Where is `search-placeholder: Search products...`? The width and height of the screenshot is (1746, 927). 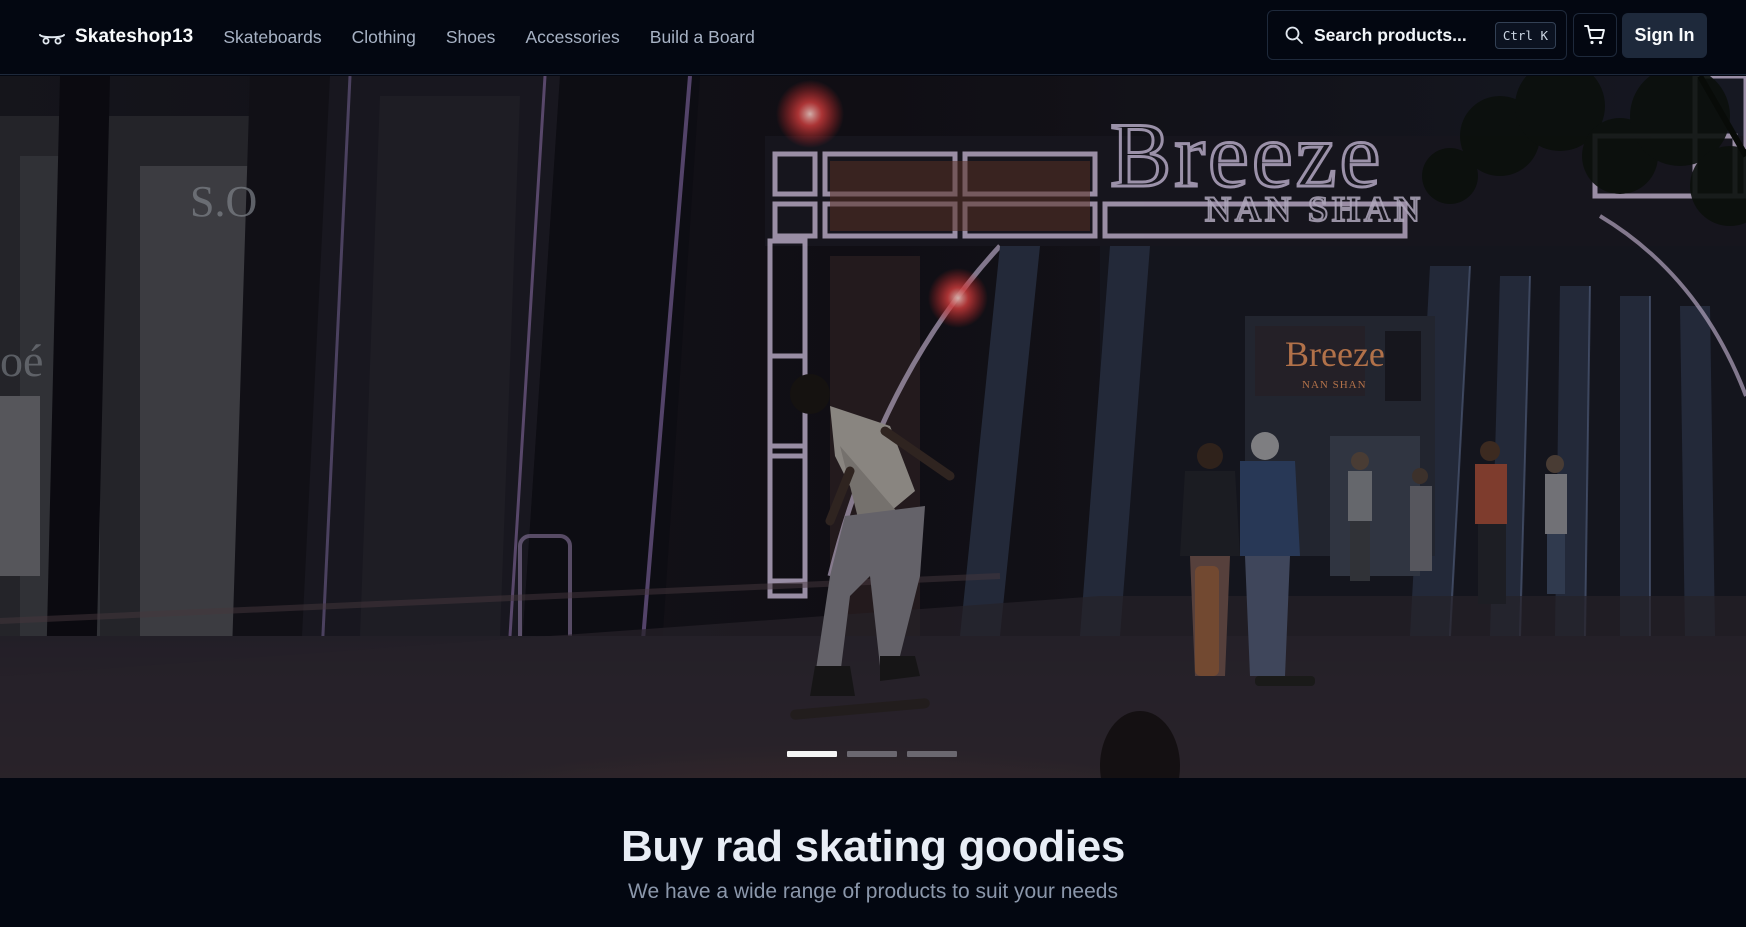 search-placeholder: Search products... is located at coordinates (1390, 34).